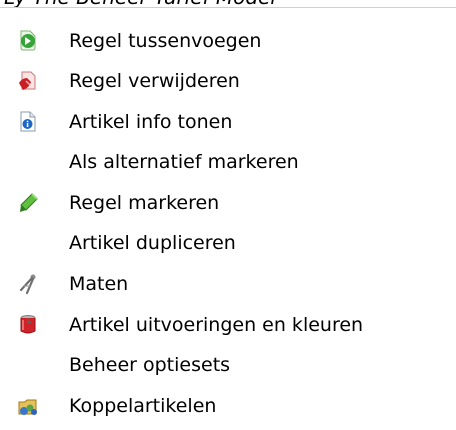 The height and width of the screenshot is (430, 456). I want to click on menu-item-label: Artikel dupliceren, so click(152, 243).